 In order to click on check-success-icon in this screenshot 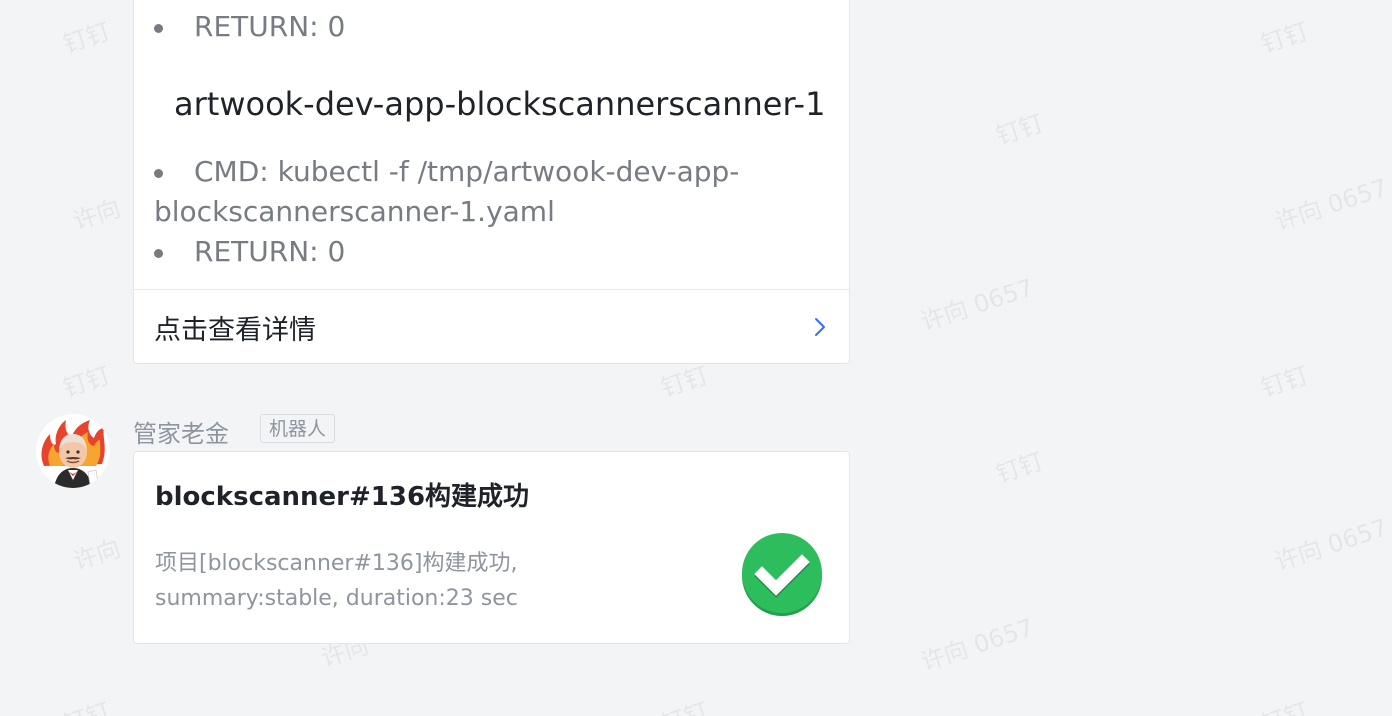, I will do `click(782, 574)`.